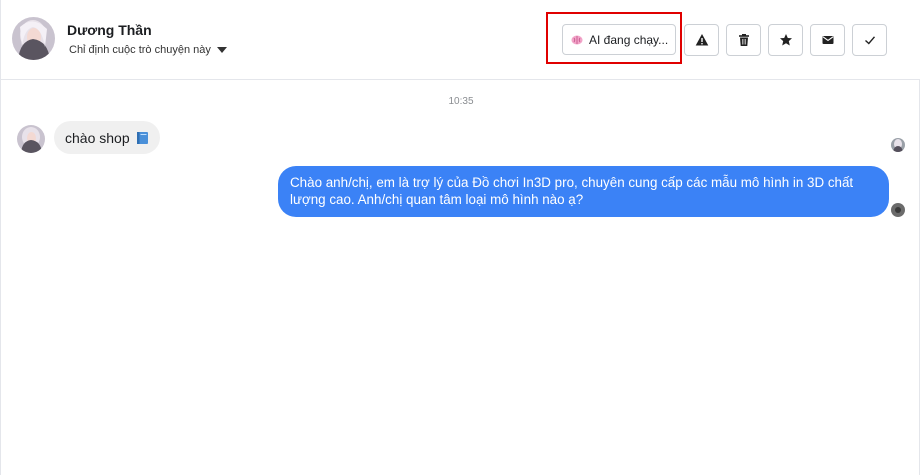 Image resolution: width=920 pixels, height=475 pixels. I want to click on mail-button, so click(827, 40).